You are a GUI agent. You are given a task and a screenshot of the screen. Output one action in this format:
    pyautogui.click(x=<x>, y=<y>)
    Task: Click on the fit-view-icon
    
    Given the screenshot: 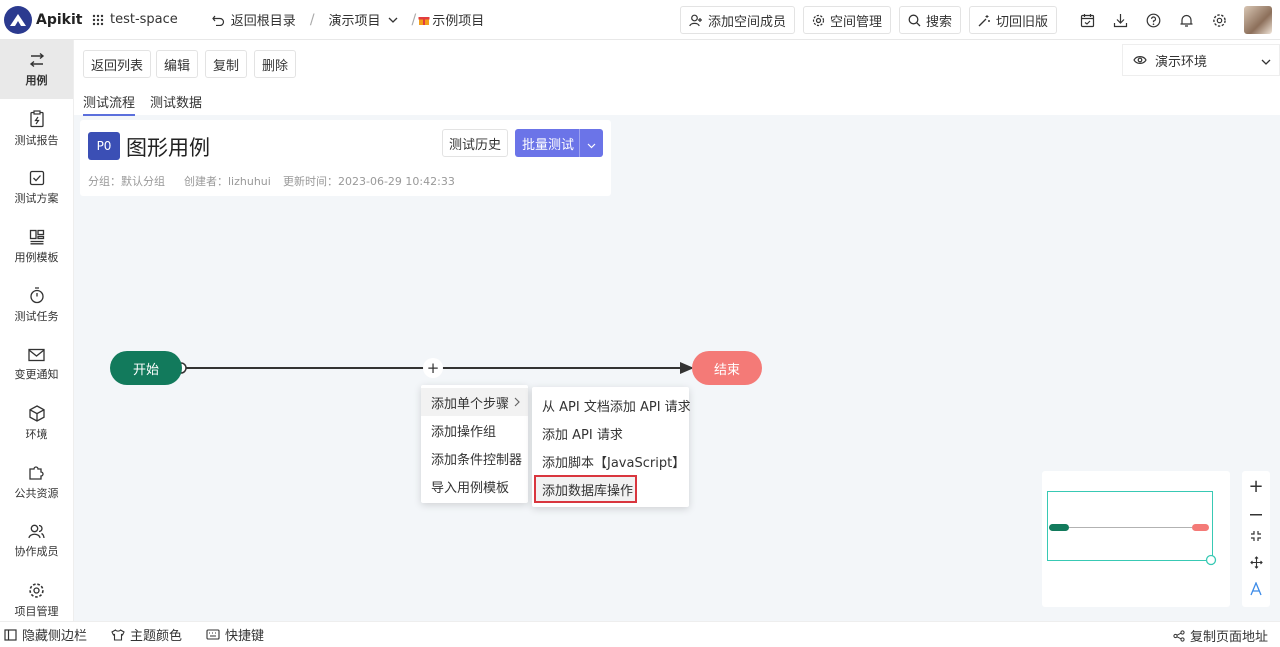 What is the action you would take?
    pyautogui.click(x=1256, y=538)
    